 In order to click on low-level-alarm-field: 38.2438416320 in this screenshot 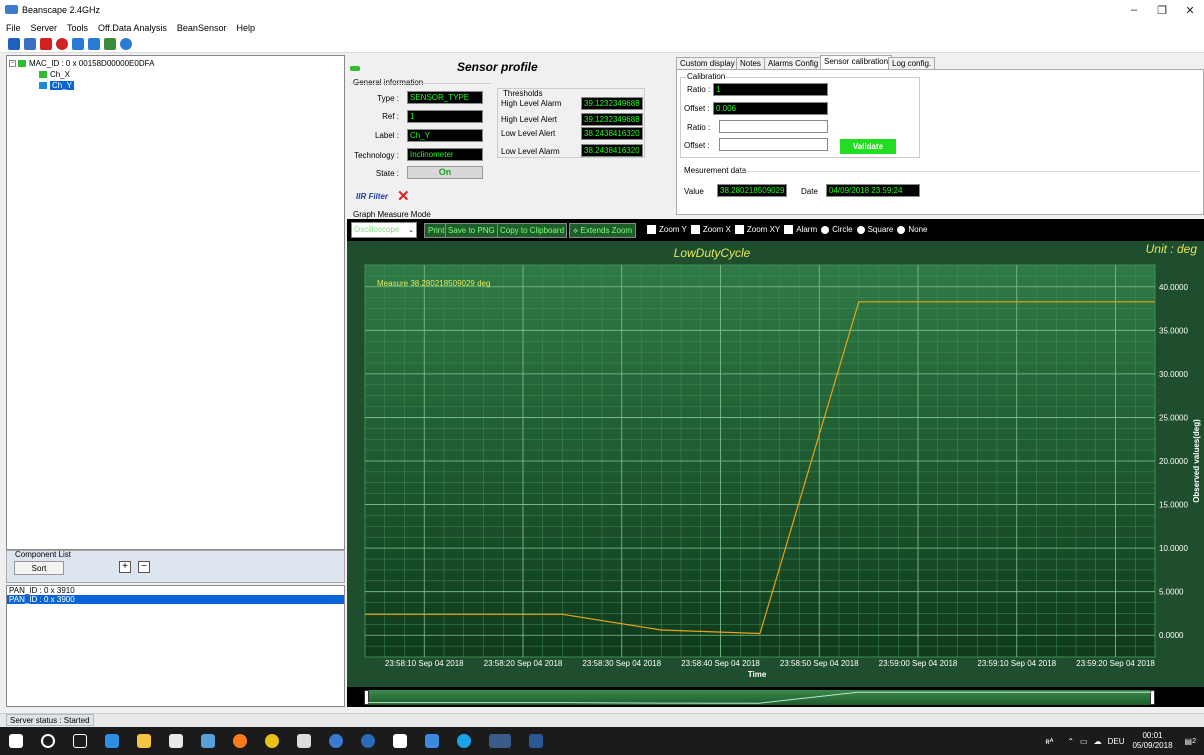, I will do `click(612, 150)`.